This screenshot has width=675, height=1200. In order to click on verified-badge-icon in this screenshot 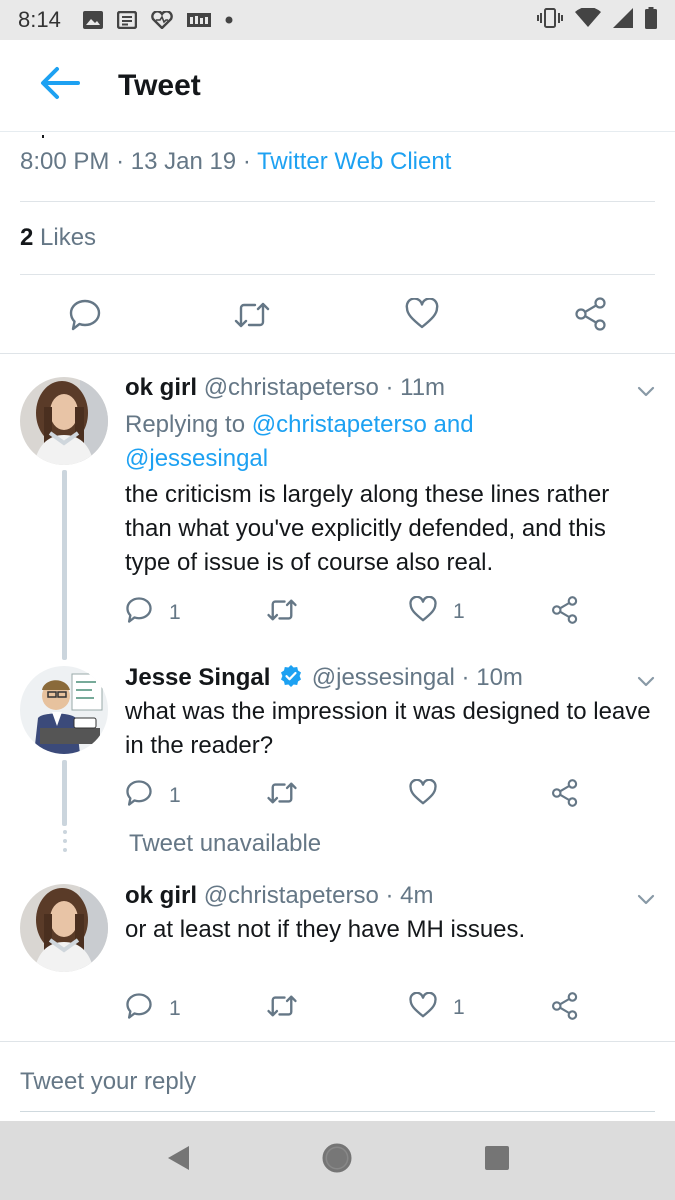, I will do `click(291, 679)`.